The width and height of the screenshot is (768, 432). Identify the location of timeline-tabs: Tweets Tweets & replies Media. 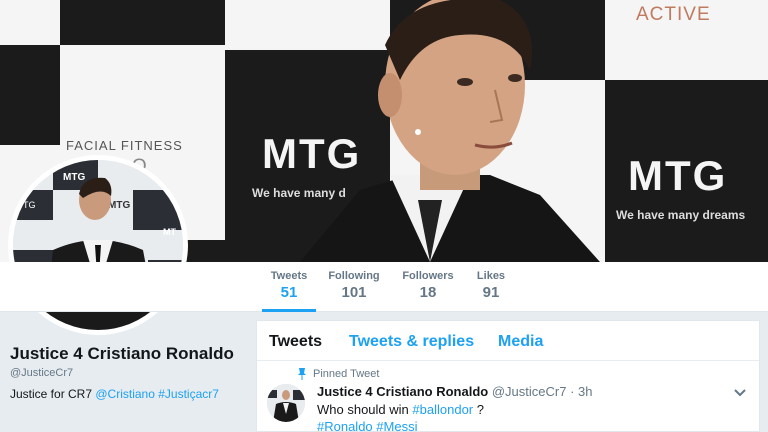
(508, 341).